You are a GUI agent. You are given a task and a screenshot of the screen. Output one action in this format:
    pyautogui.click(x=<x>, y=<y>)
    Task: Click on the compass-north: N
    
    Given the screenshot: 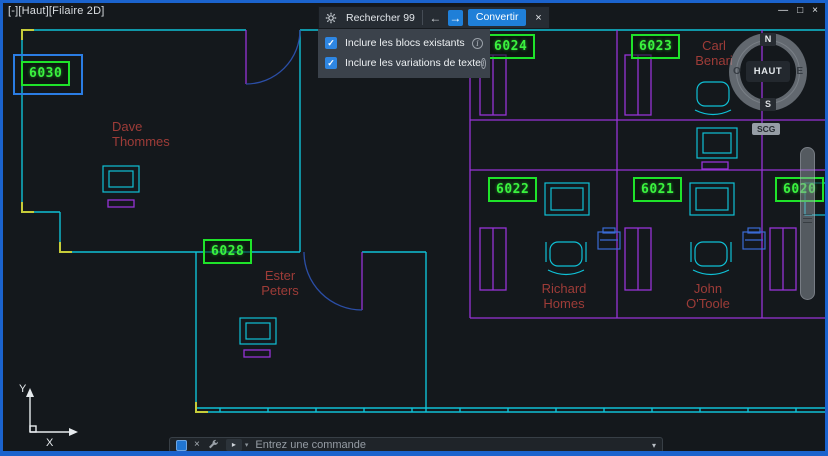 What is the action you would take?
    pyautogui.click(x=768, y=39)
    